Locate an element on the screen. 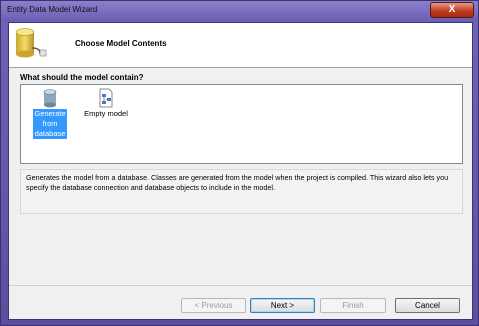 The width and height of the screenshot is (479, 326). option-generate-label-line: Generate is located at coordinates (50, 113).